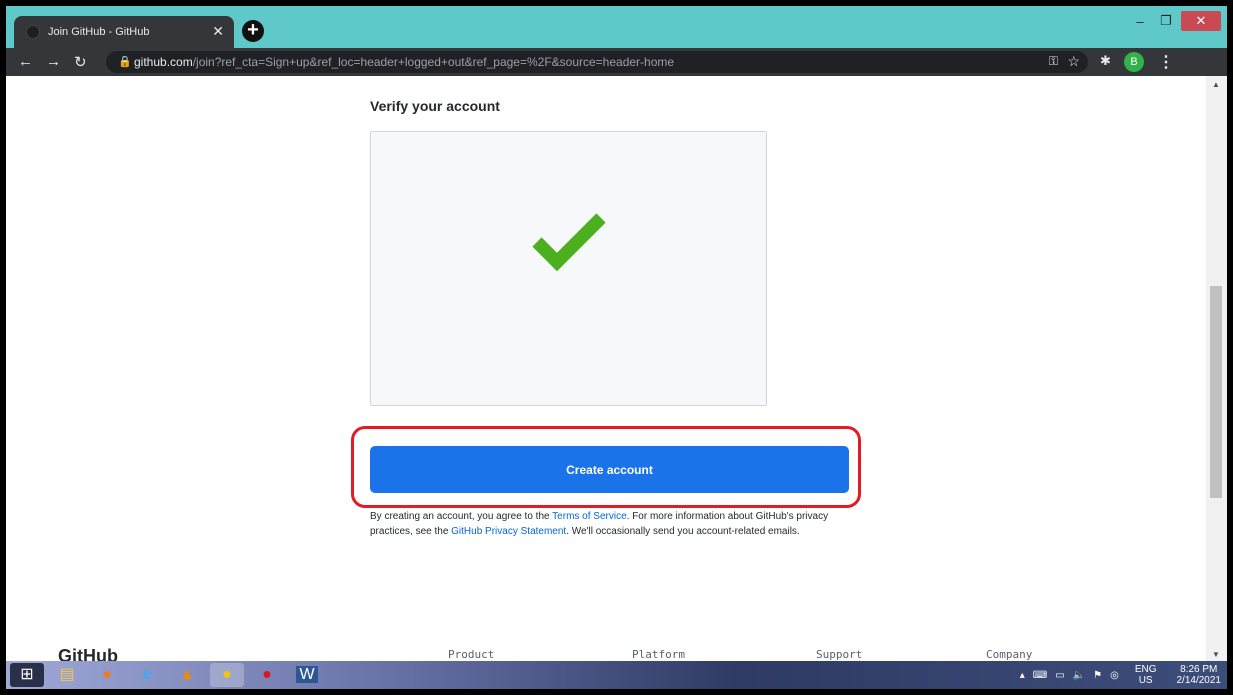 This screenshot has height=695, width=1233. I want to click on tray-expand-icon: ▴, so click(1022, 675).